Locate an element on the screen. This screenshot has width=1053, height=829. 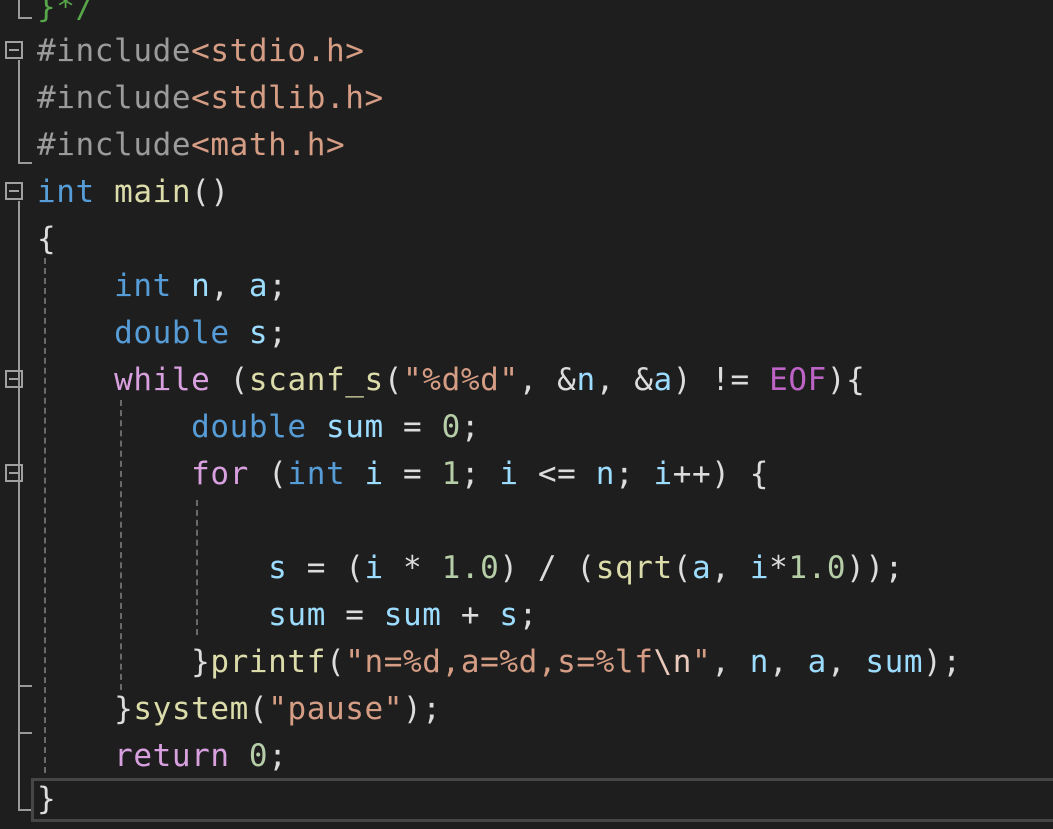
string-literal: "%d%d" is located at coordinates (461, 380).